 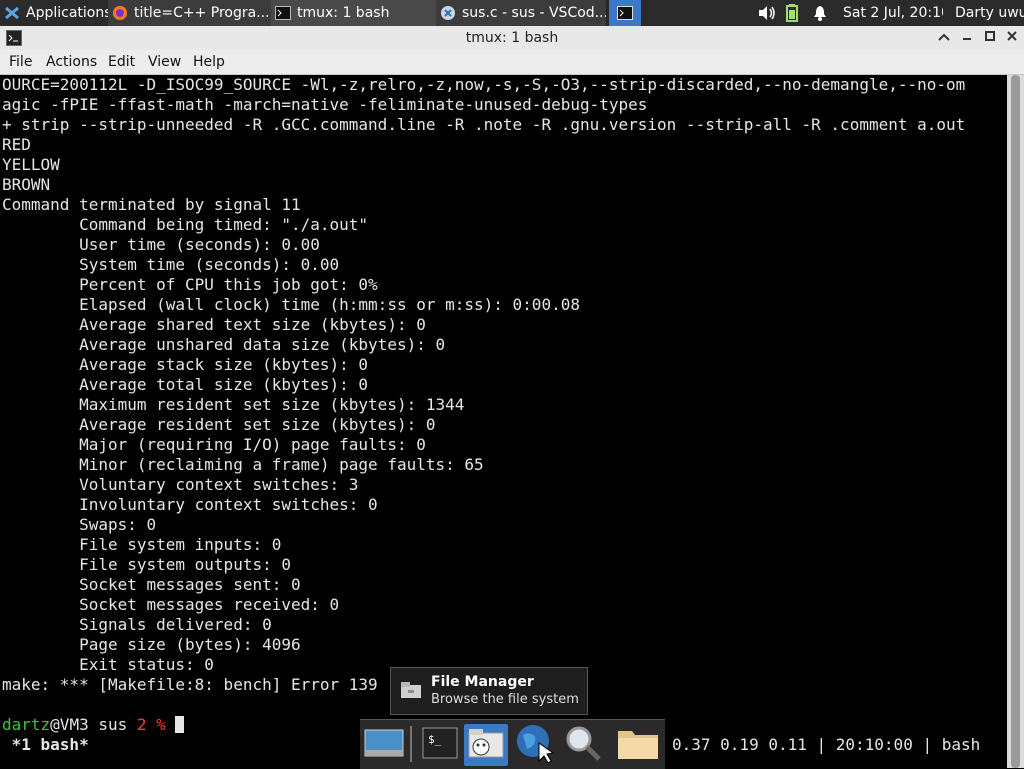 I want to click on terminal-line: make: *** [Makefile:8: bench] Error 139, so click(x=190, y=684).